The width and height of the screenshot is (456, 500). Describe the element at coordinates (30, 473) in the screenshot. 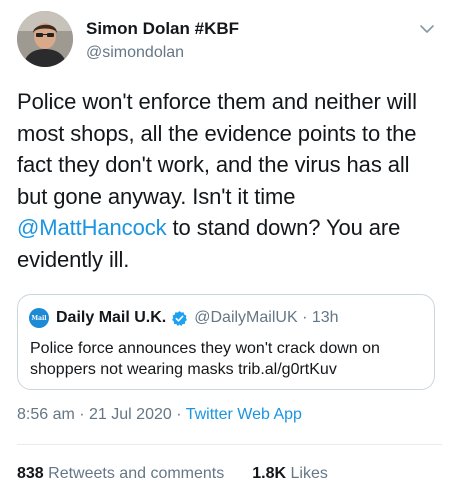

I see `retweets-count: 838` at that location.